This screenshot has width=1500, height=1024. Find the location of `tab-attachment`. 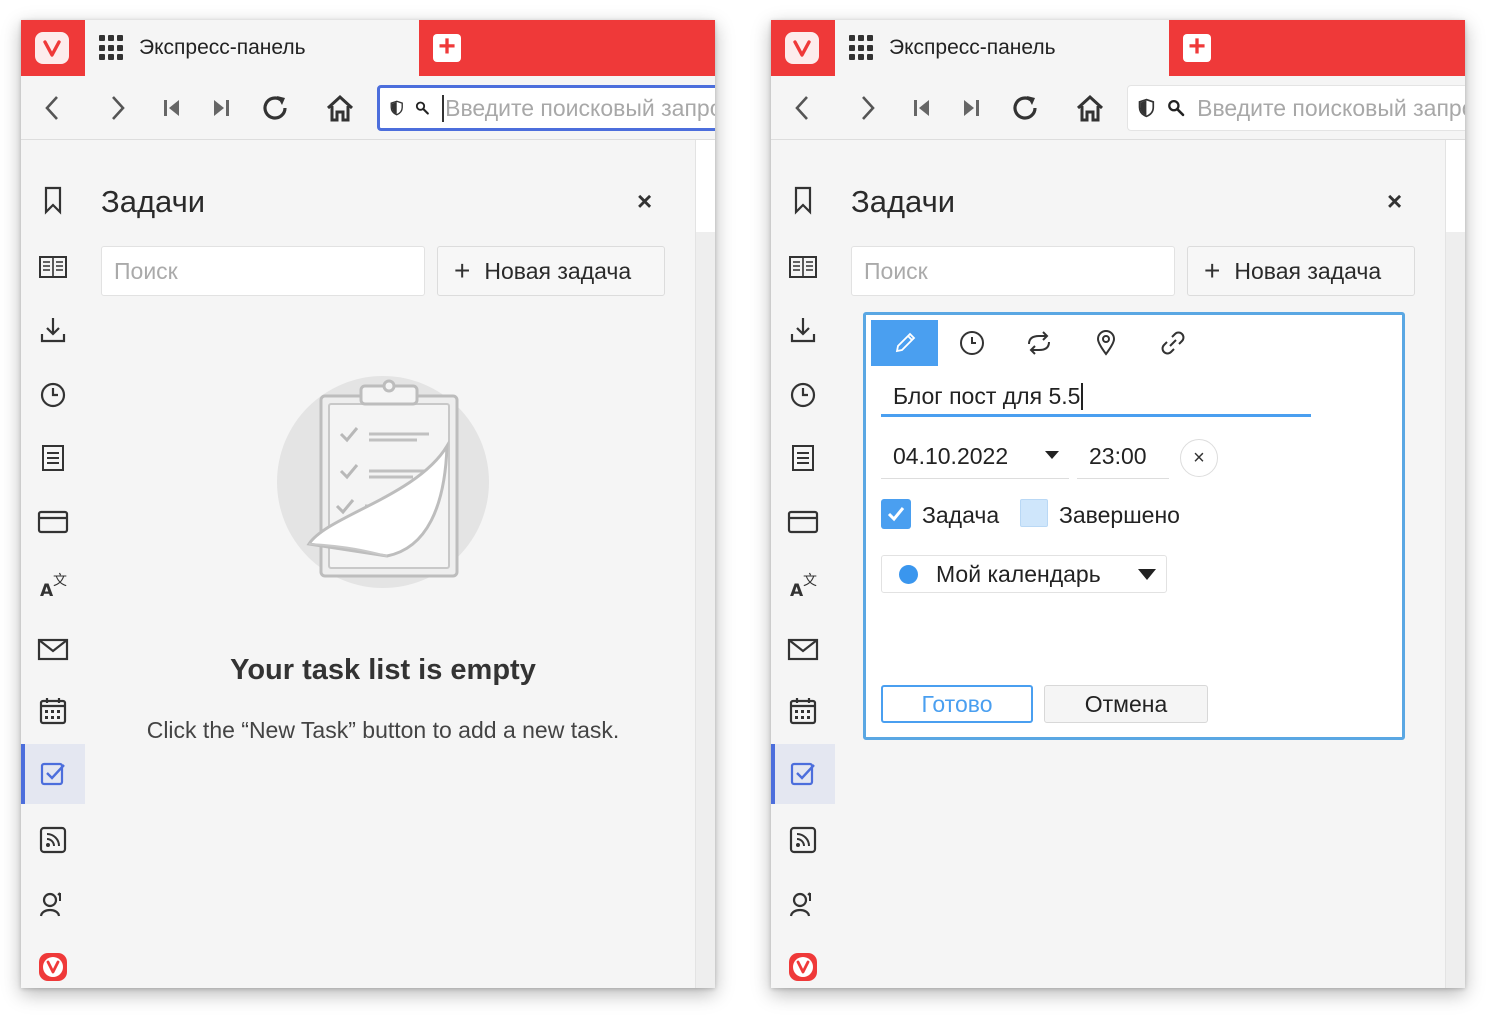

tab-attachment is located at coordinates (1172, 343).